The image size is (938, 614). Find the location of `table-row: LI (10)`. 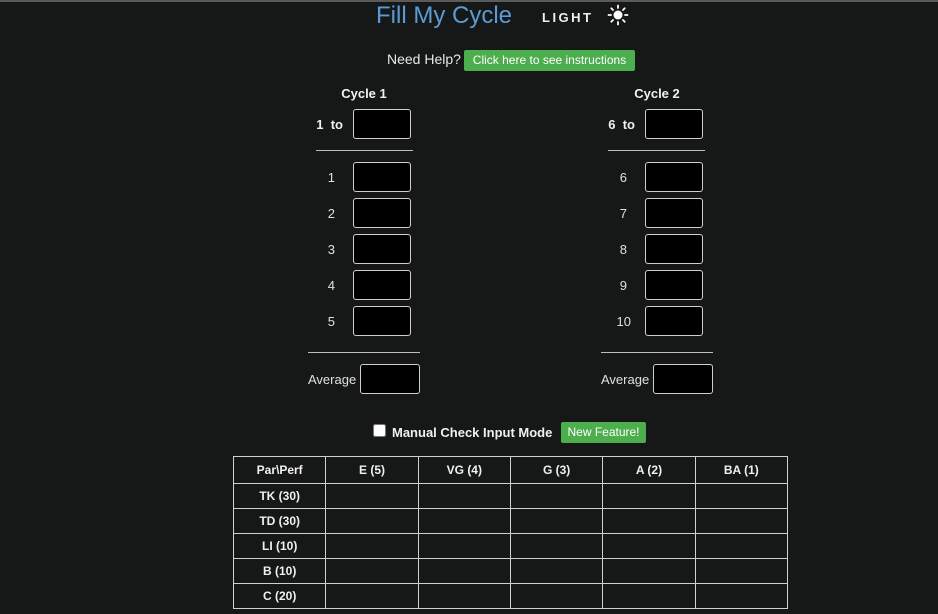

table-row: LI (10) is located at coordinates (510, 546).